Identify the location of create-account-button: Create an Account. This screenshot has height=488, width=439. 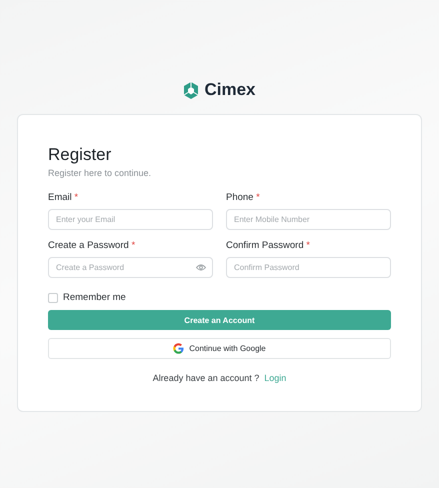
(219, 320).